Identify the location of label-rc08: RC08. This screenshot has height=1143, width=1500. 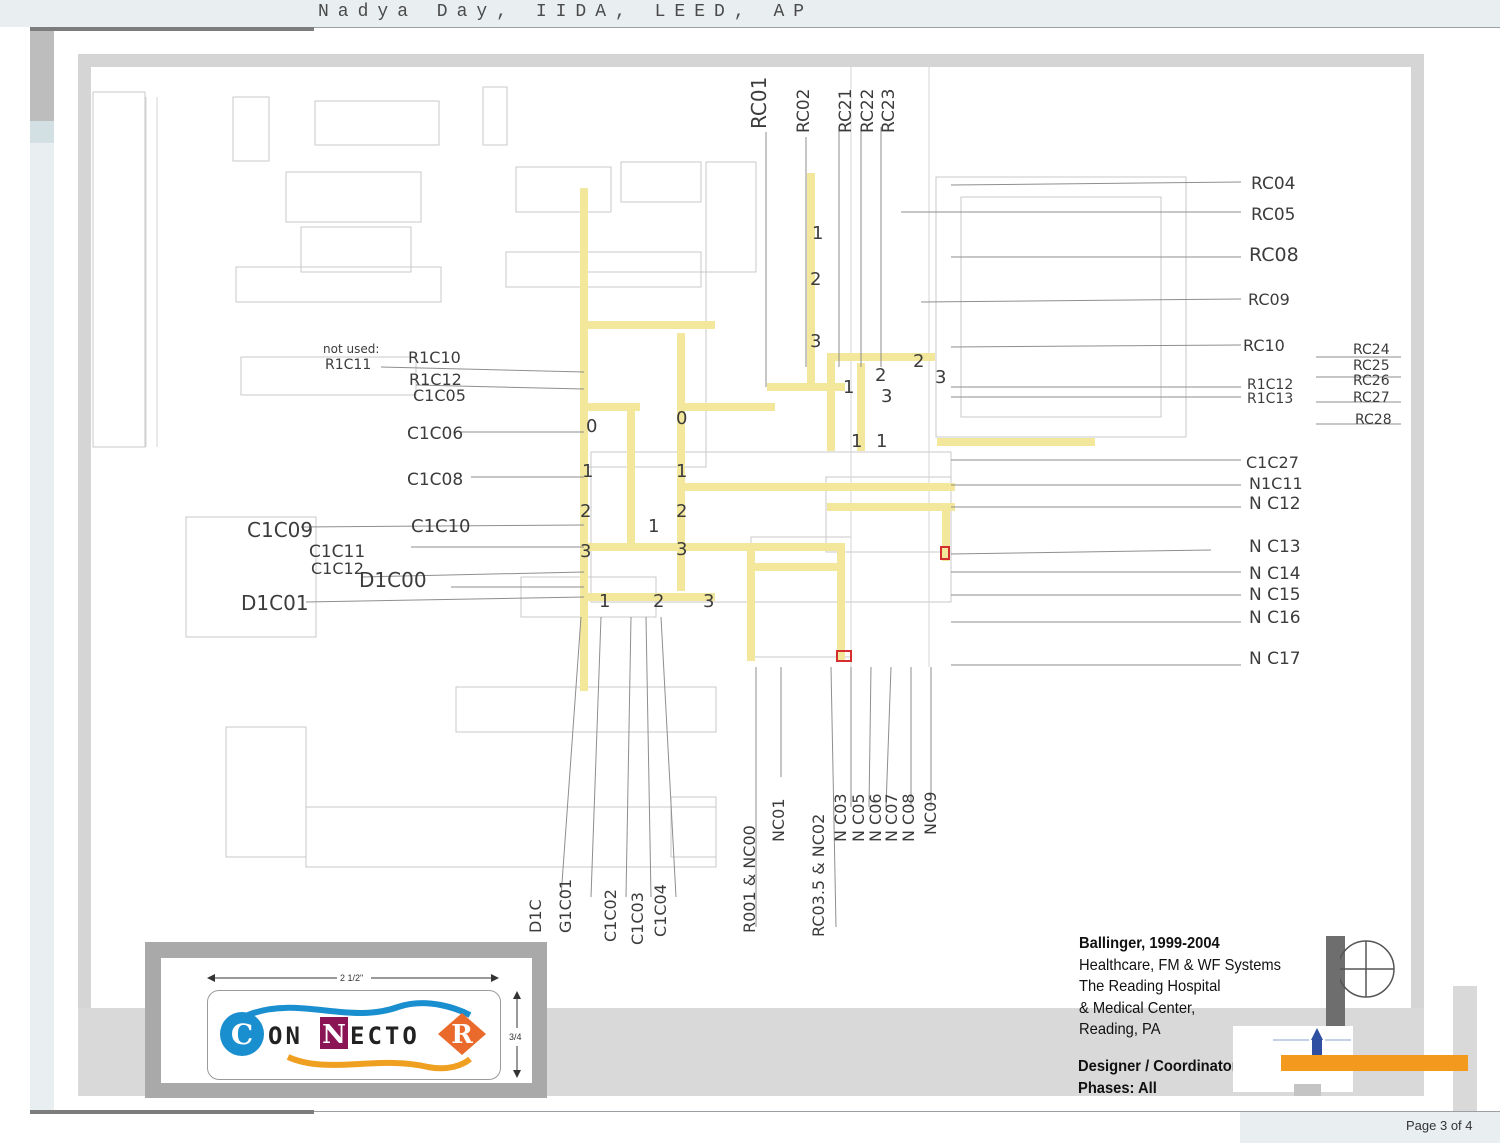
(1274, 255).